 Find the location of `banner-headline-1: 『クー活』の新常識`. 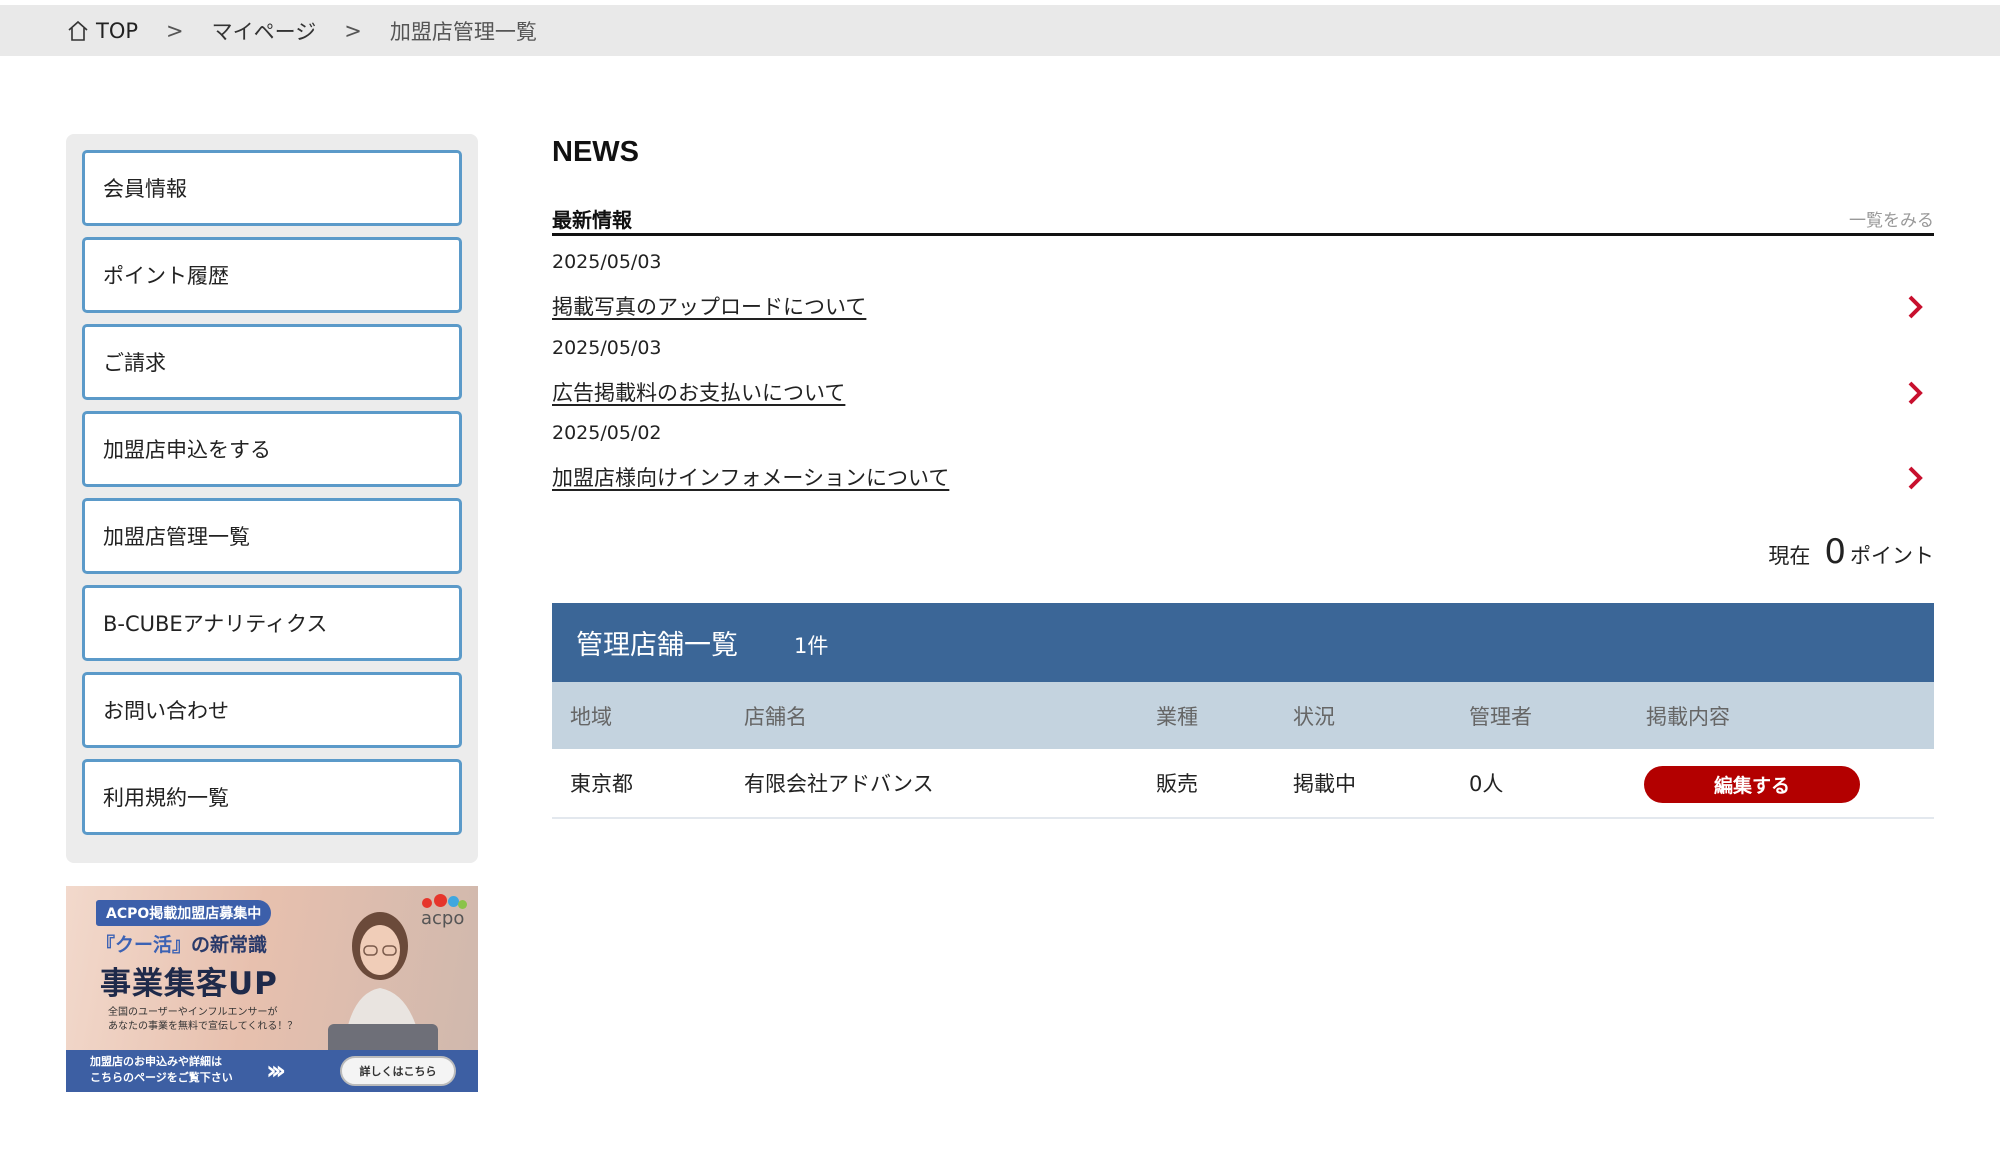

banner-headline-1: 『クー活』の新常識 is located at coordinates (182, 945).